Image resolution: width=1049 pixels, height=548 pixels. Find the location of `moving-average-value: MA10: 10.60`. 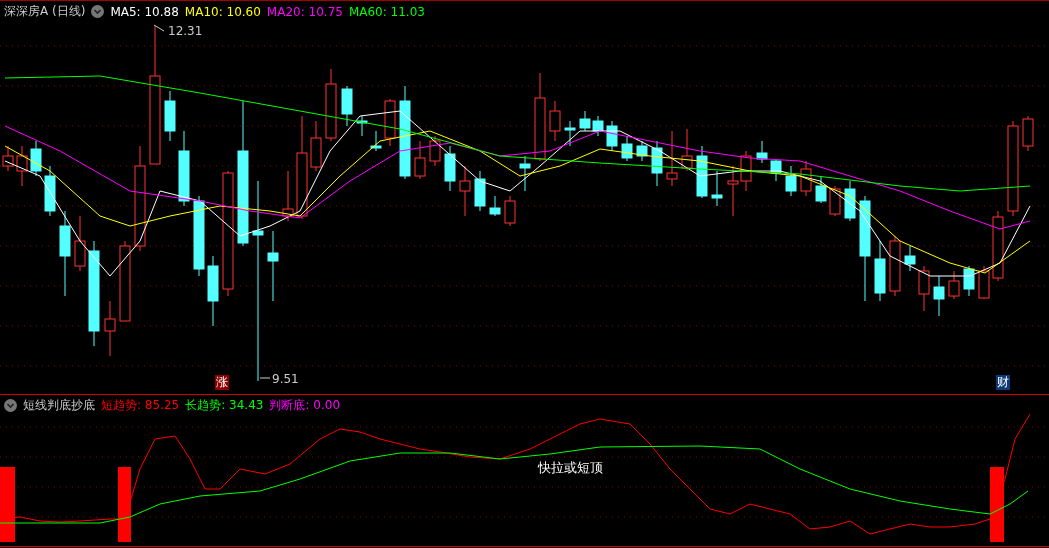

moving-average-value: MA10: 10.60 is located at coordinates (222, 11).